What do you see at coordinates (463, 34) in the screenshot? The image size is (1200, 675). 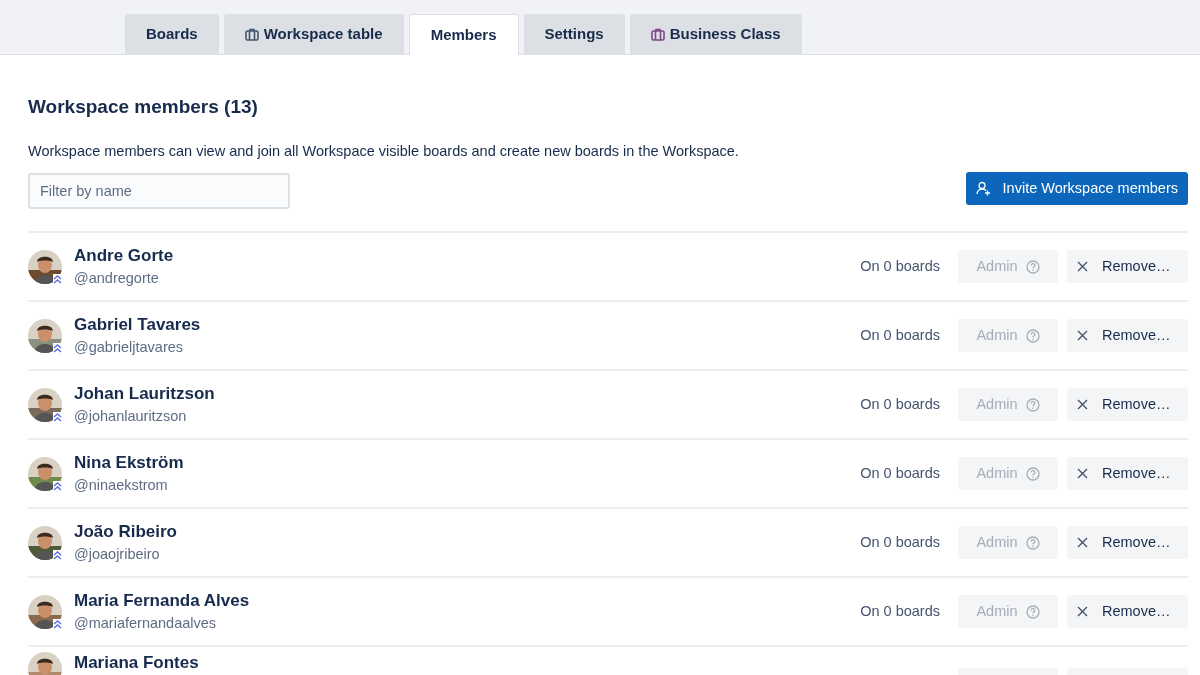 I see `tab: Members` at bounding box center [463, 34].